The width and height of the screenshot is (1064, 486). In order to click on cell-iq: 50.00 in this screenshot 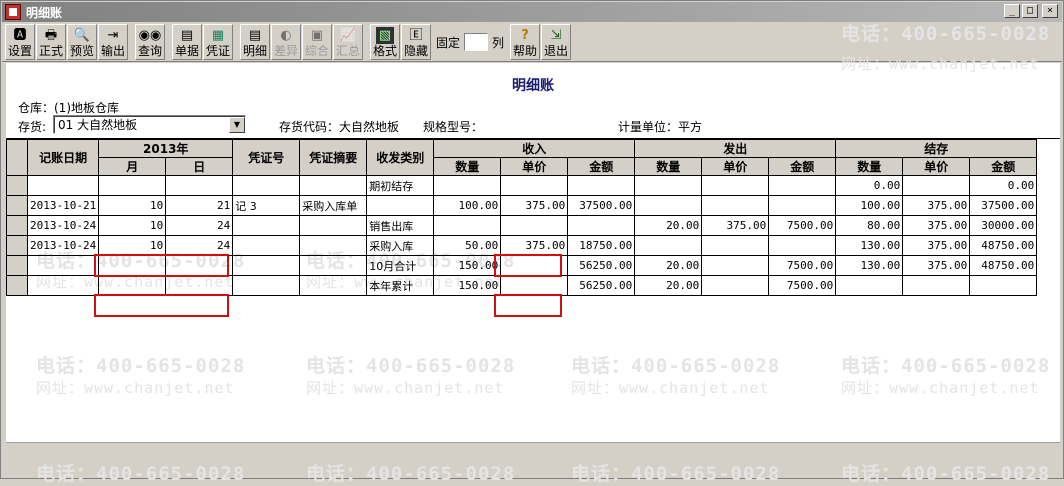, I will do `click(467, 245)`.